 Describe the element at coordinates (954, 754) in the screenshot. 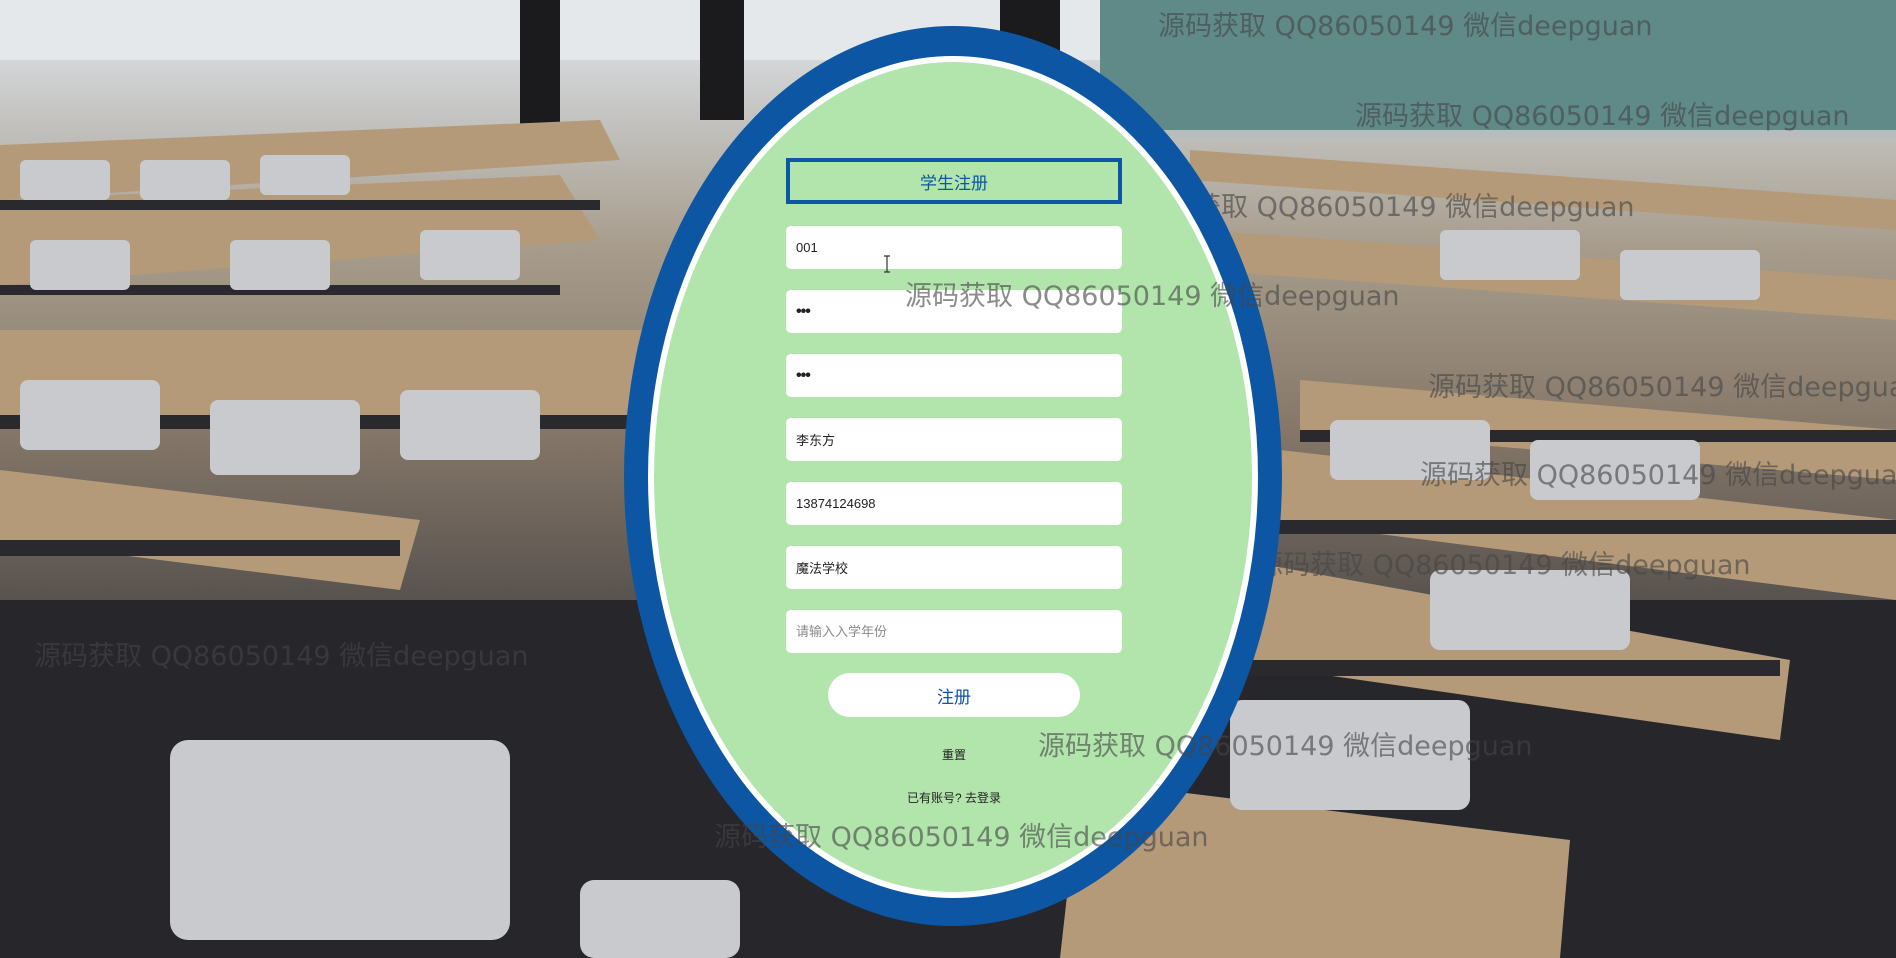

I see `reset-button: 重置` at that location.